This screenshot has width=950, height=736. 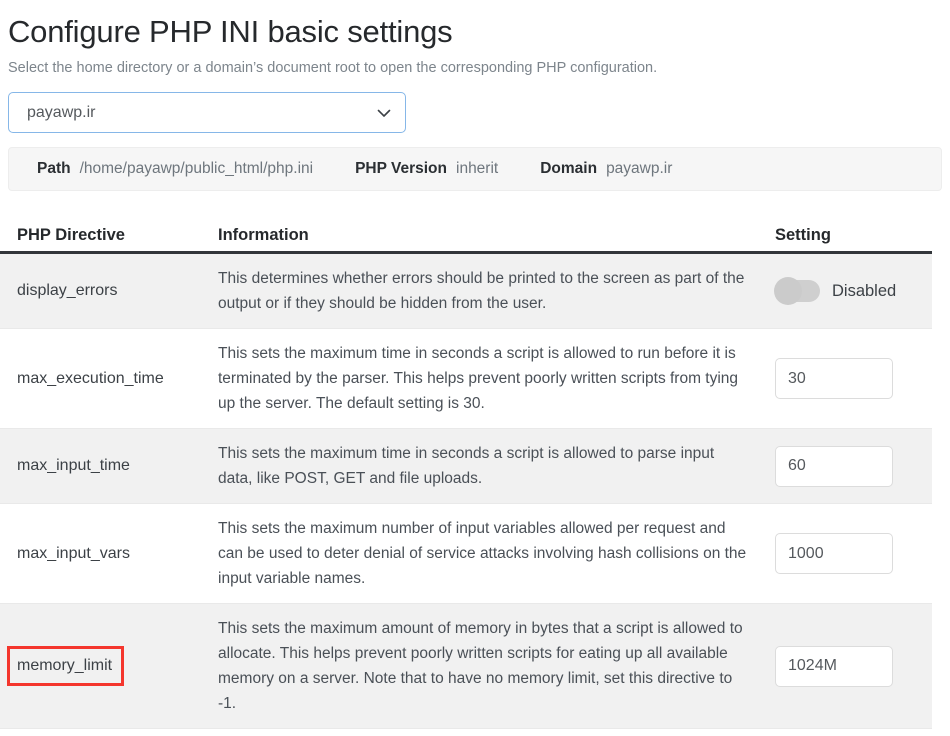 I want to click on domain-select: payawp.ir, so click(x=207, y=112).